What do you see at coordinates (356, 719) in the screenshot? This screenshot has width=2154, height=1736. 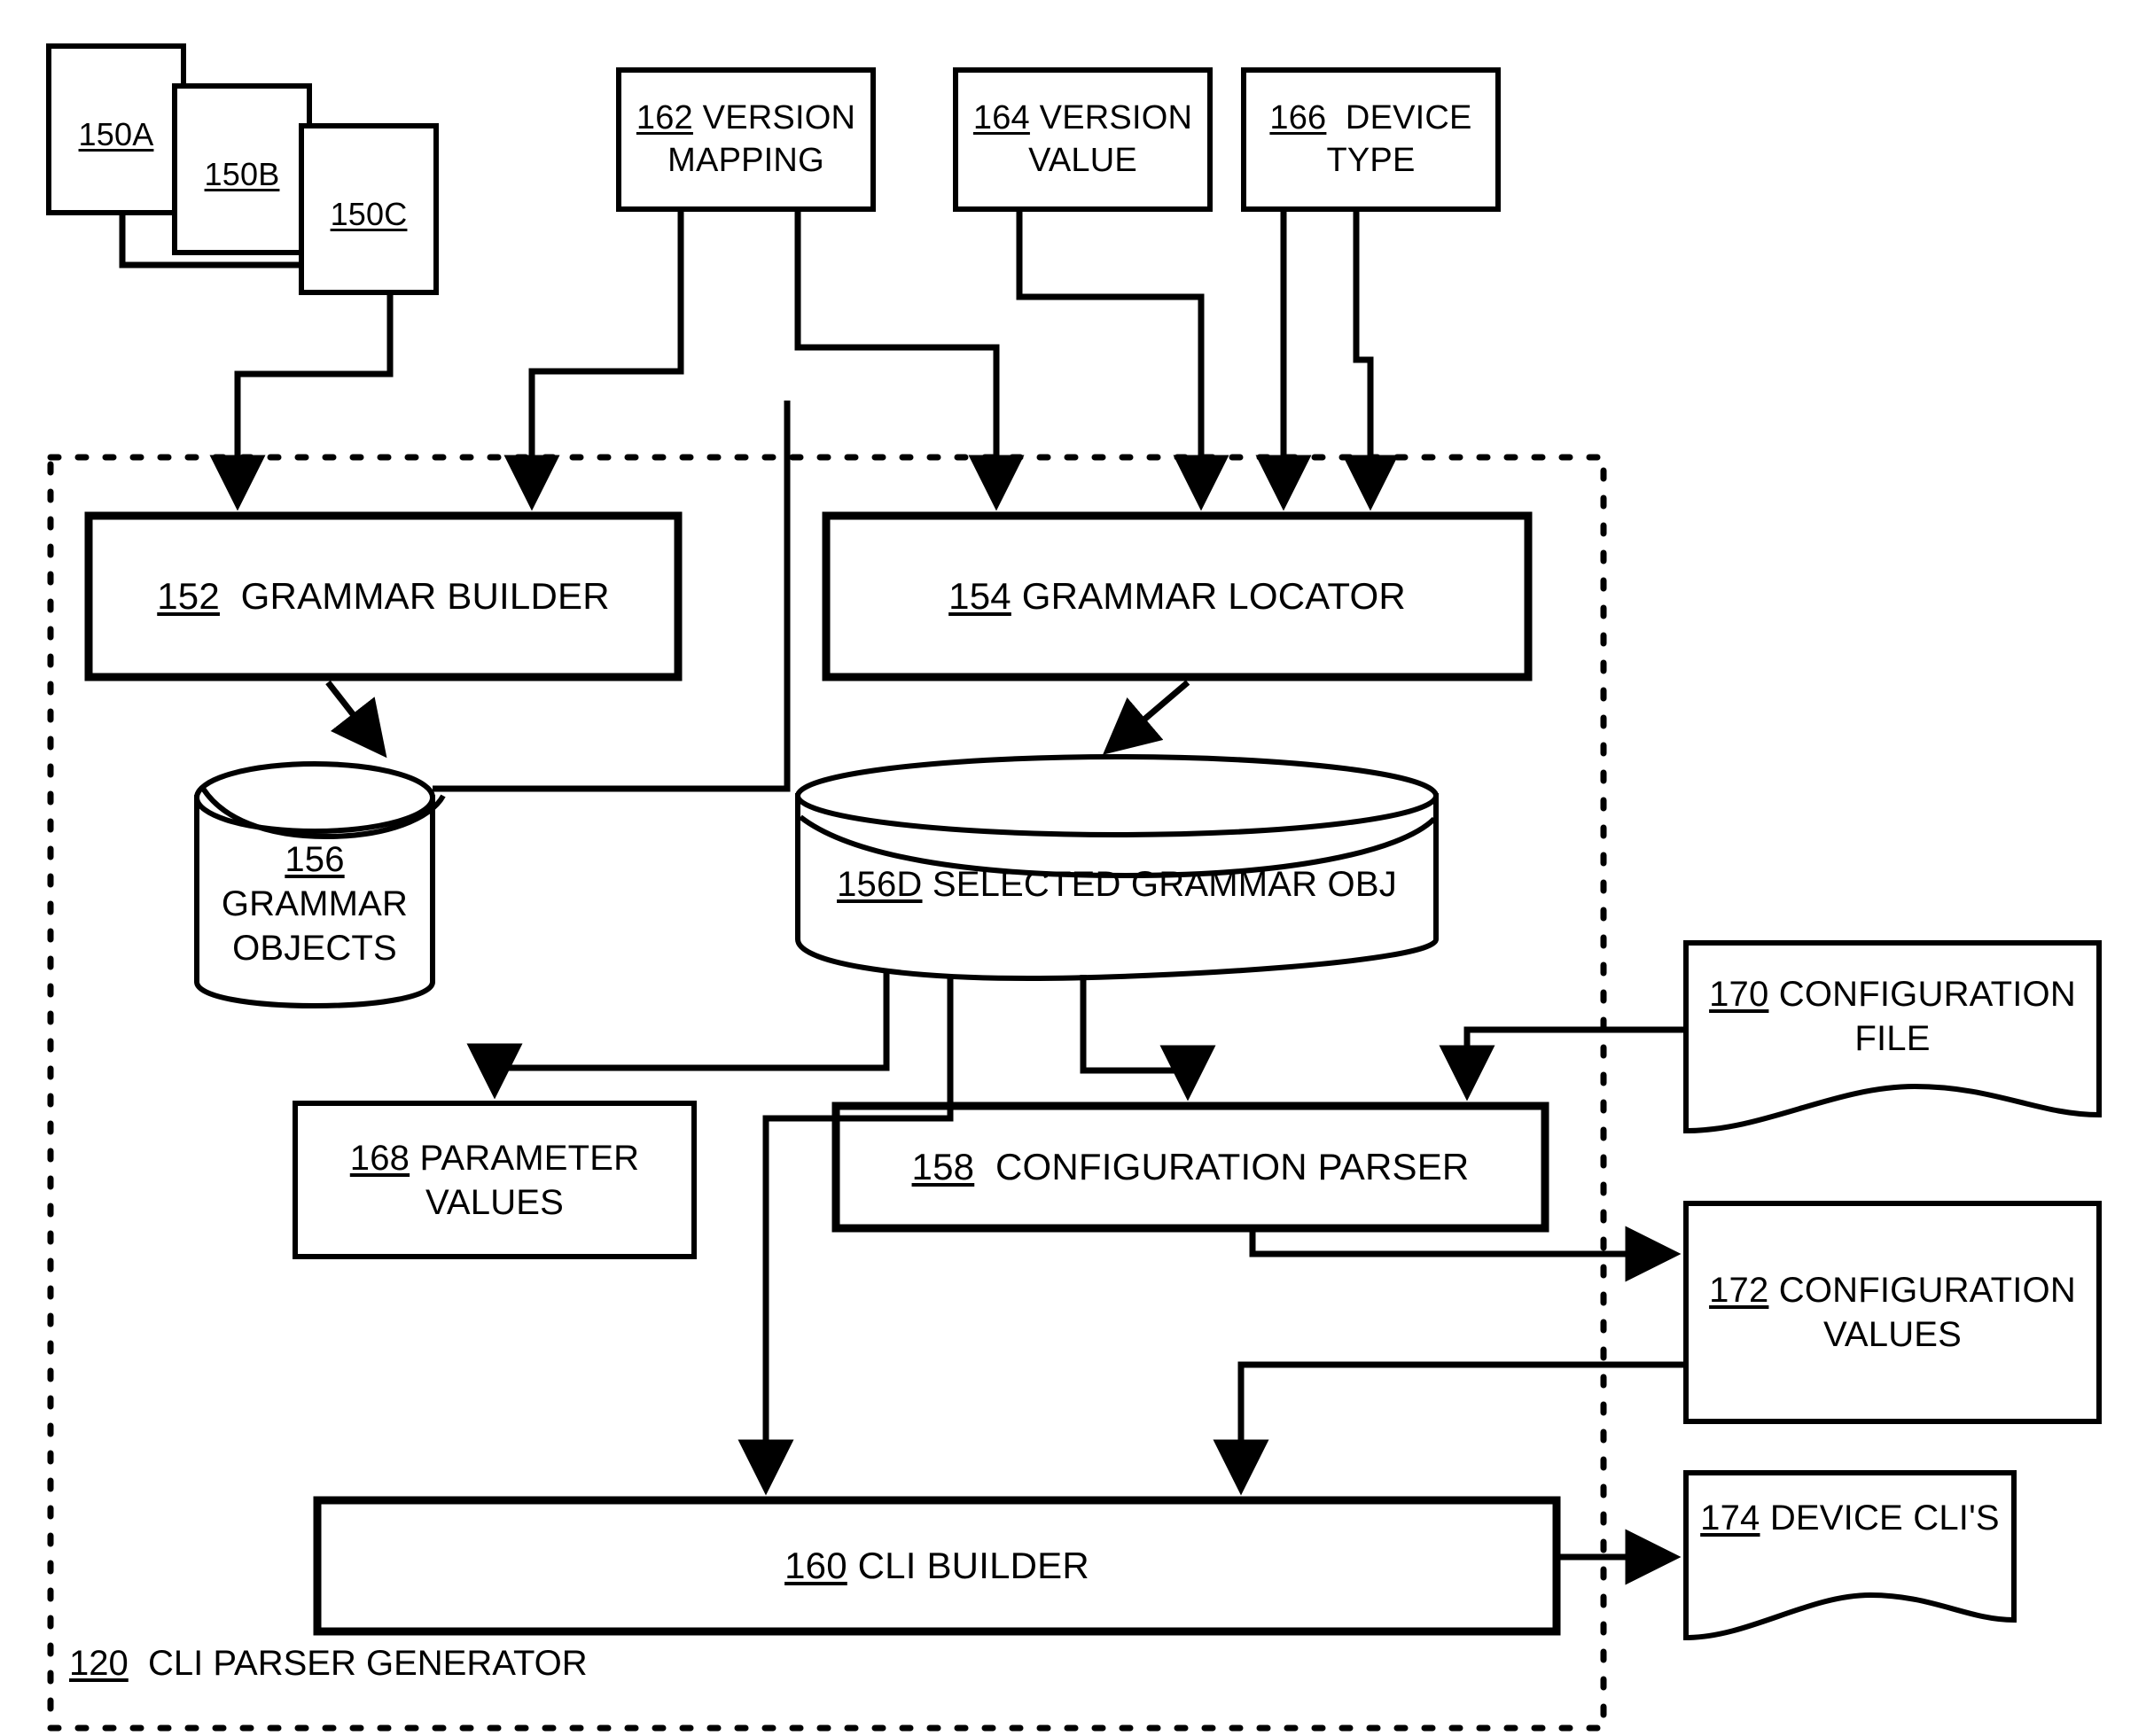 I see `connector-grammar-builder-to-grammar-objects` at bounding box center [356, 719].